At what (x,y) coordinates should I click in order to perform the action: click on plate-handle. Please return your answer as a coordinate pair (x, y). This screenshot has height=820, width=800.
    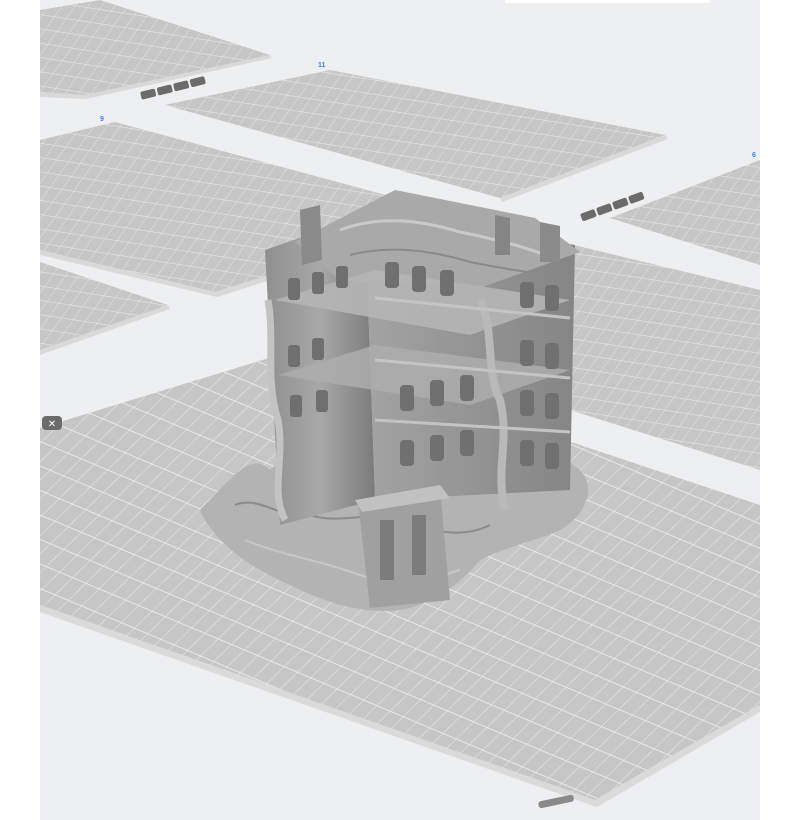
    Looking at the image, I should click on (556, 801).